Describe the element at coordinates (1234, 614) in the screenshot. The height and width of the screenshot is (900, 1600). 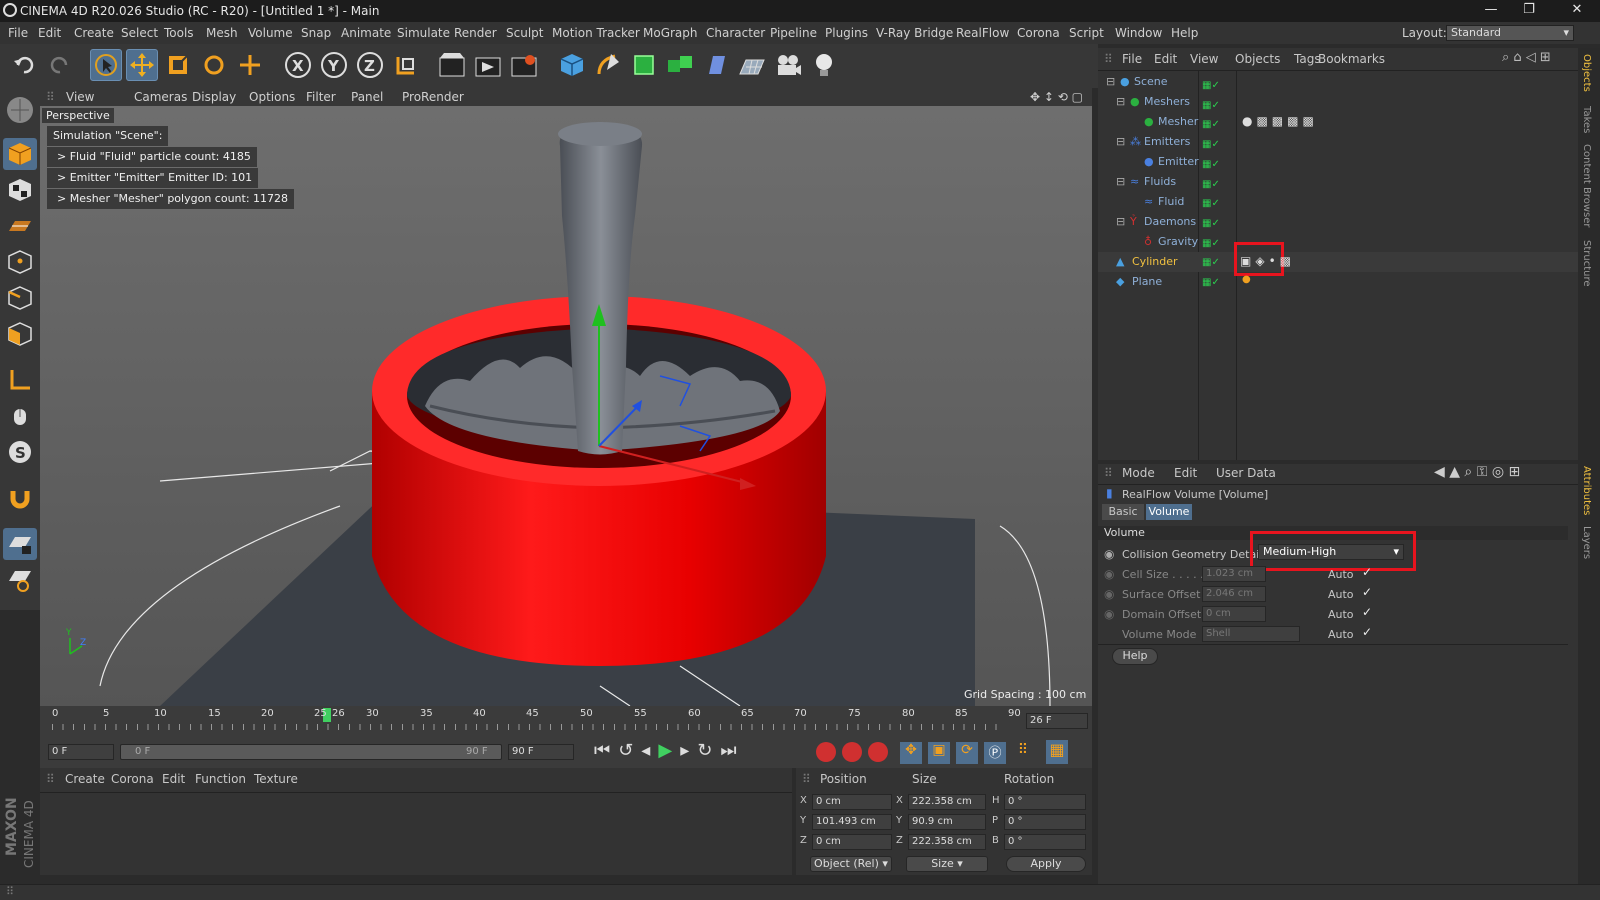
I see `domain-offset-field: 0 cm` at that location.